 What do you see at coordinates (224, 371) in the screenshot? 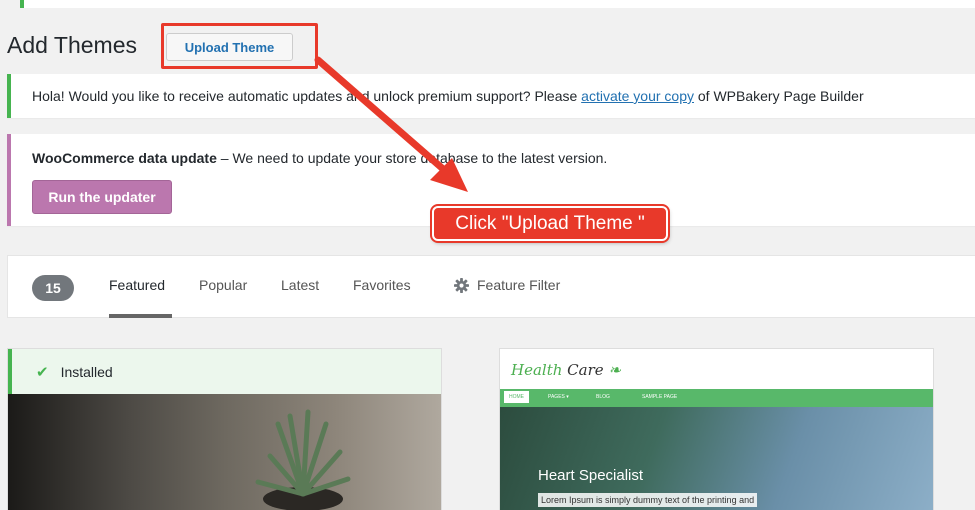
I see `installed-banner: ✔ Installed` at bounding box center [224, 371].